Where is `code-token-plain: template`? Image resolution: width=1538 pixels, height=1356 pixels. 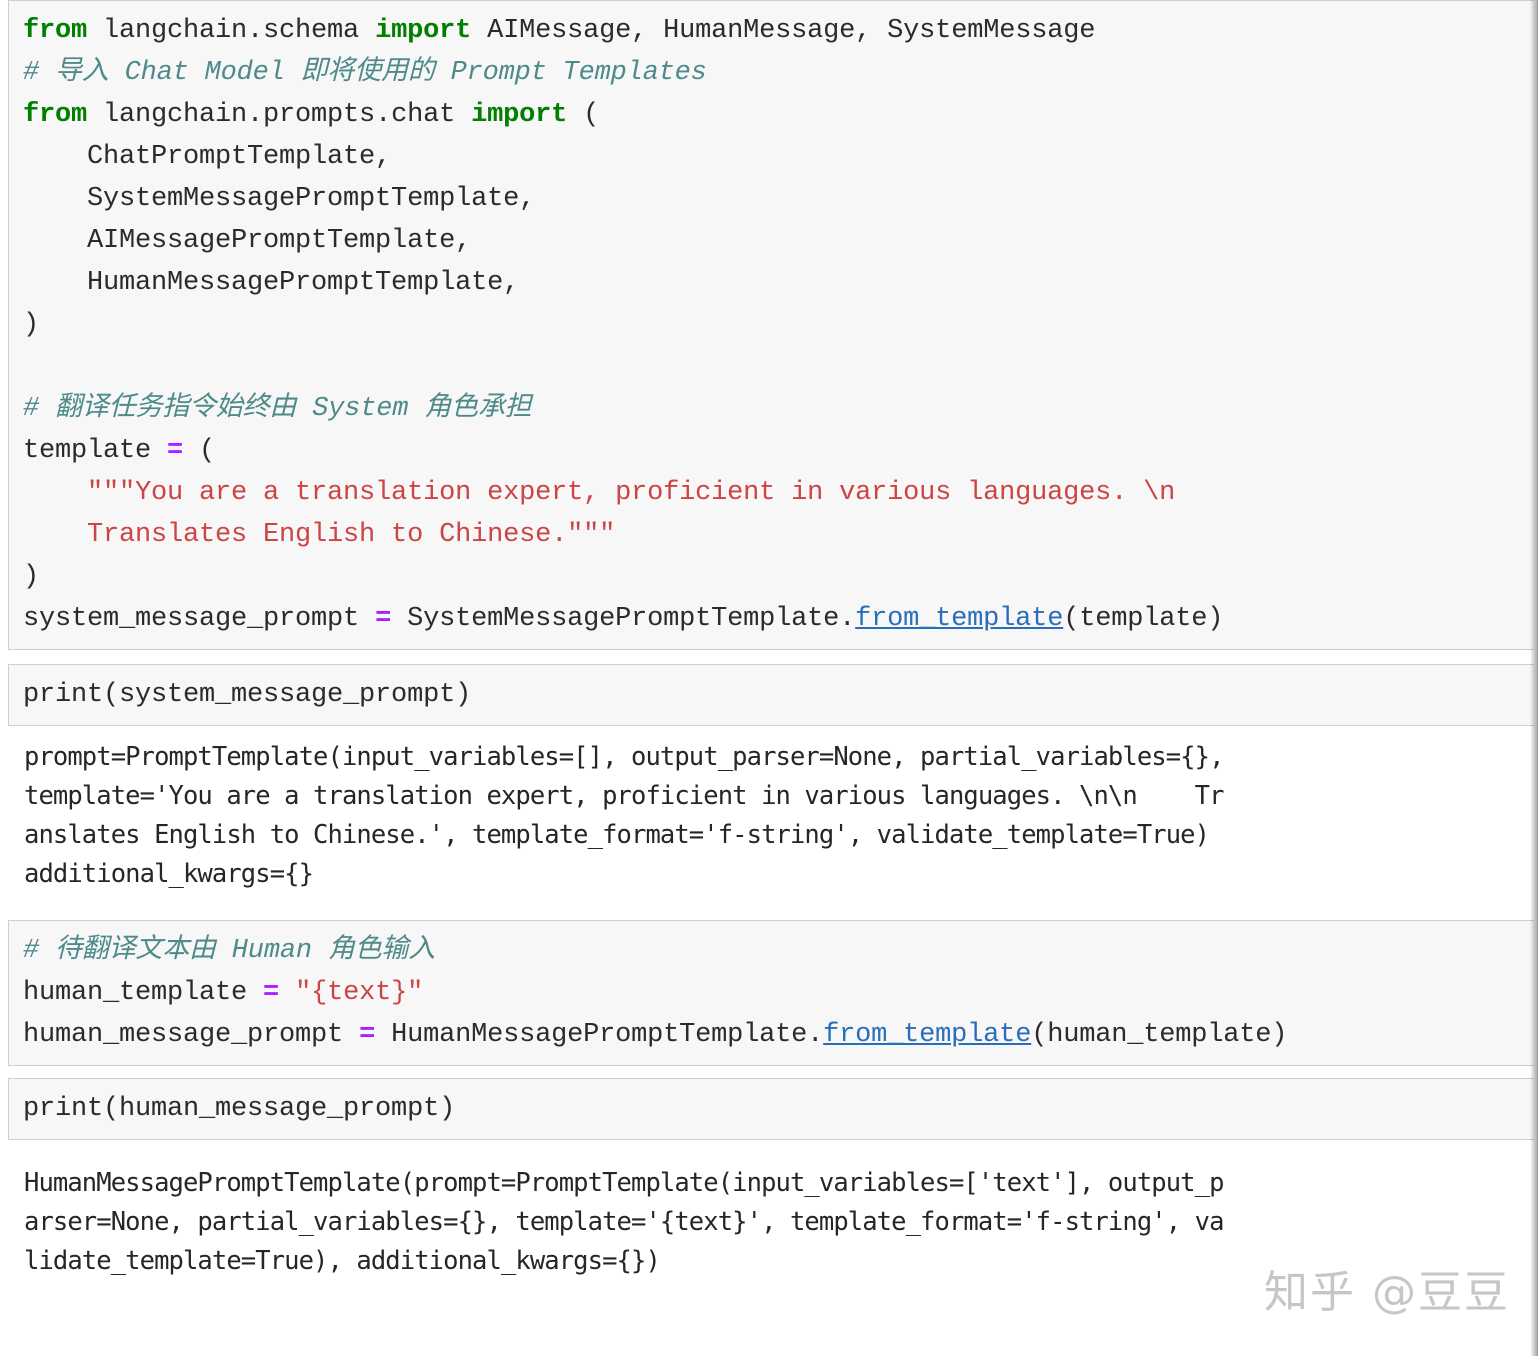
code-token-plain: template is located at coordinates (95, 451).